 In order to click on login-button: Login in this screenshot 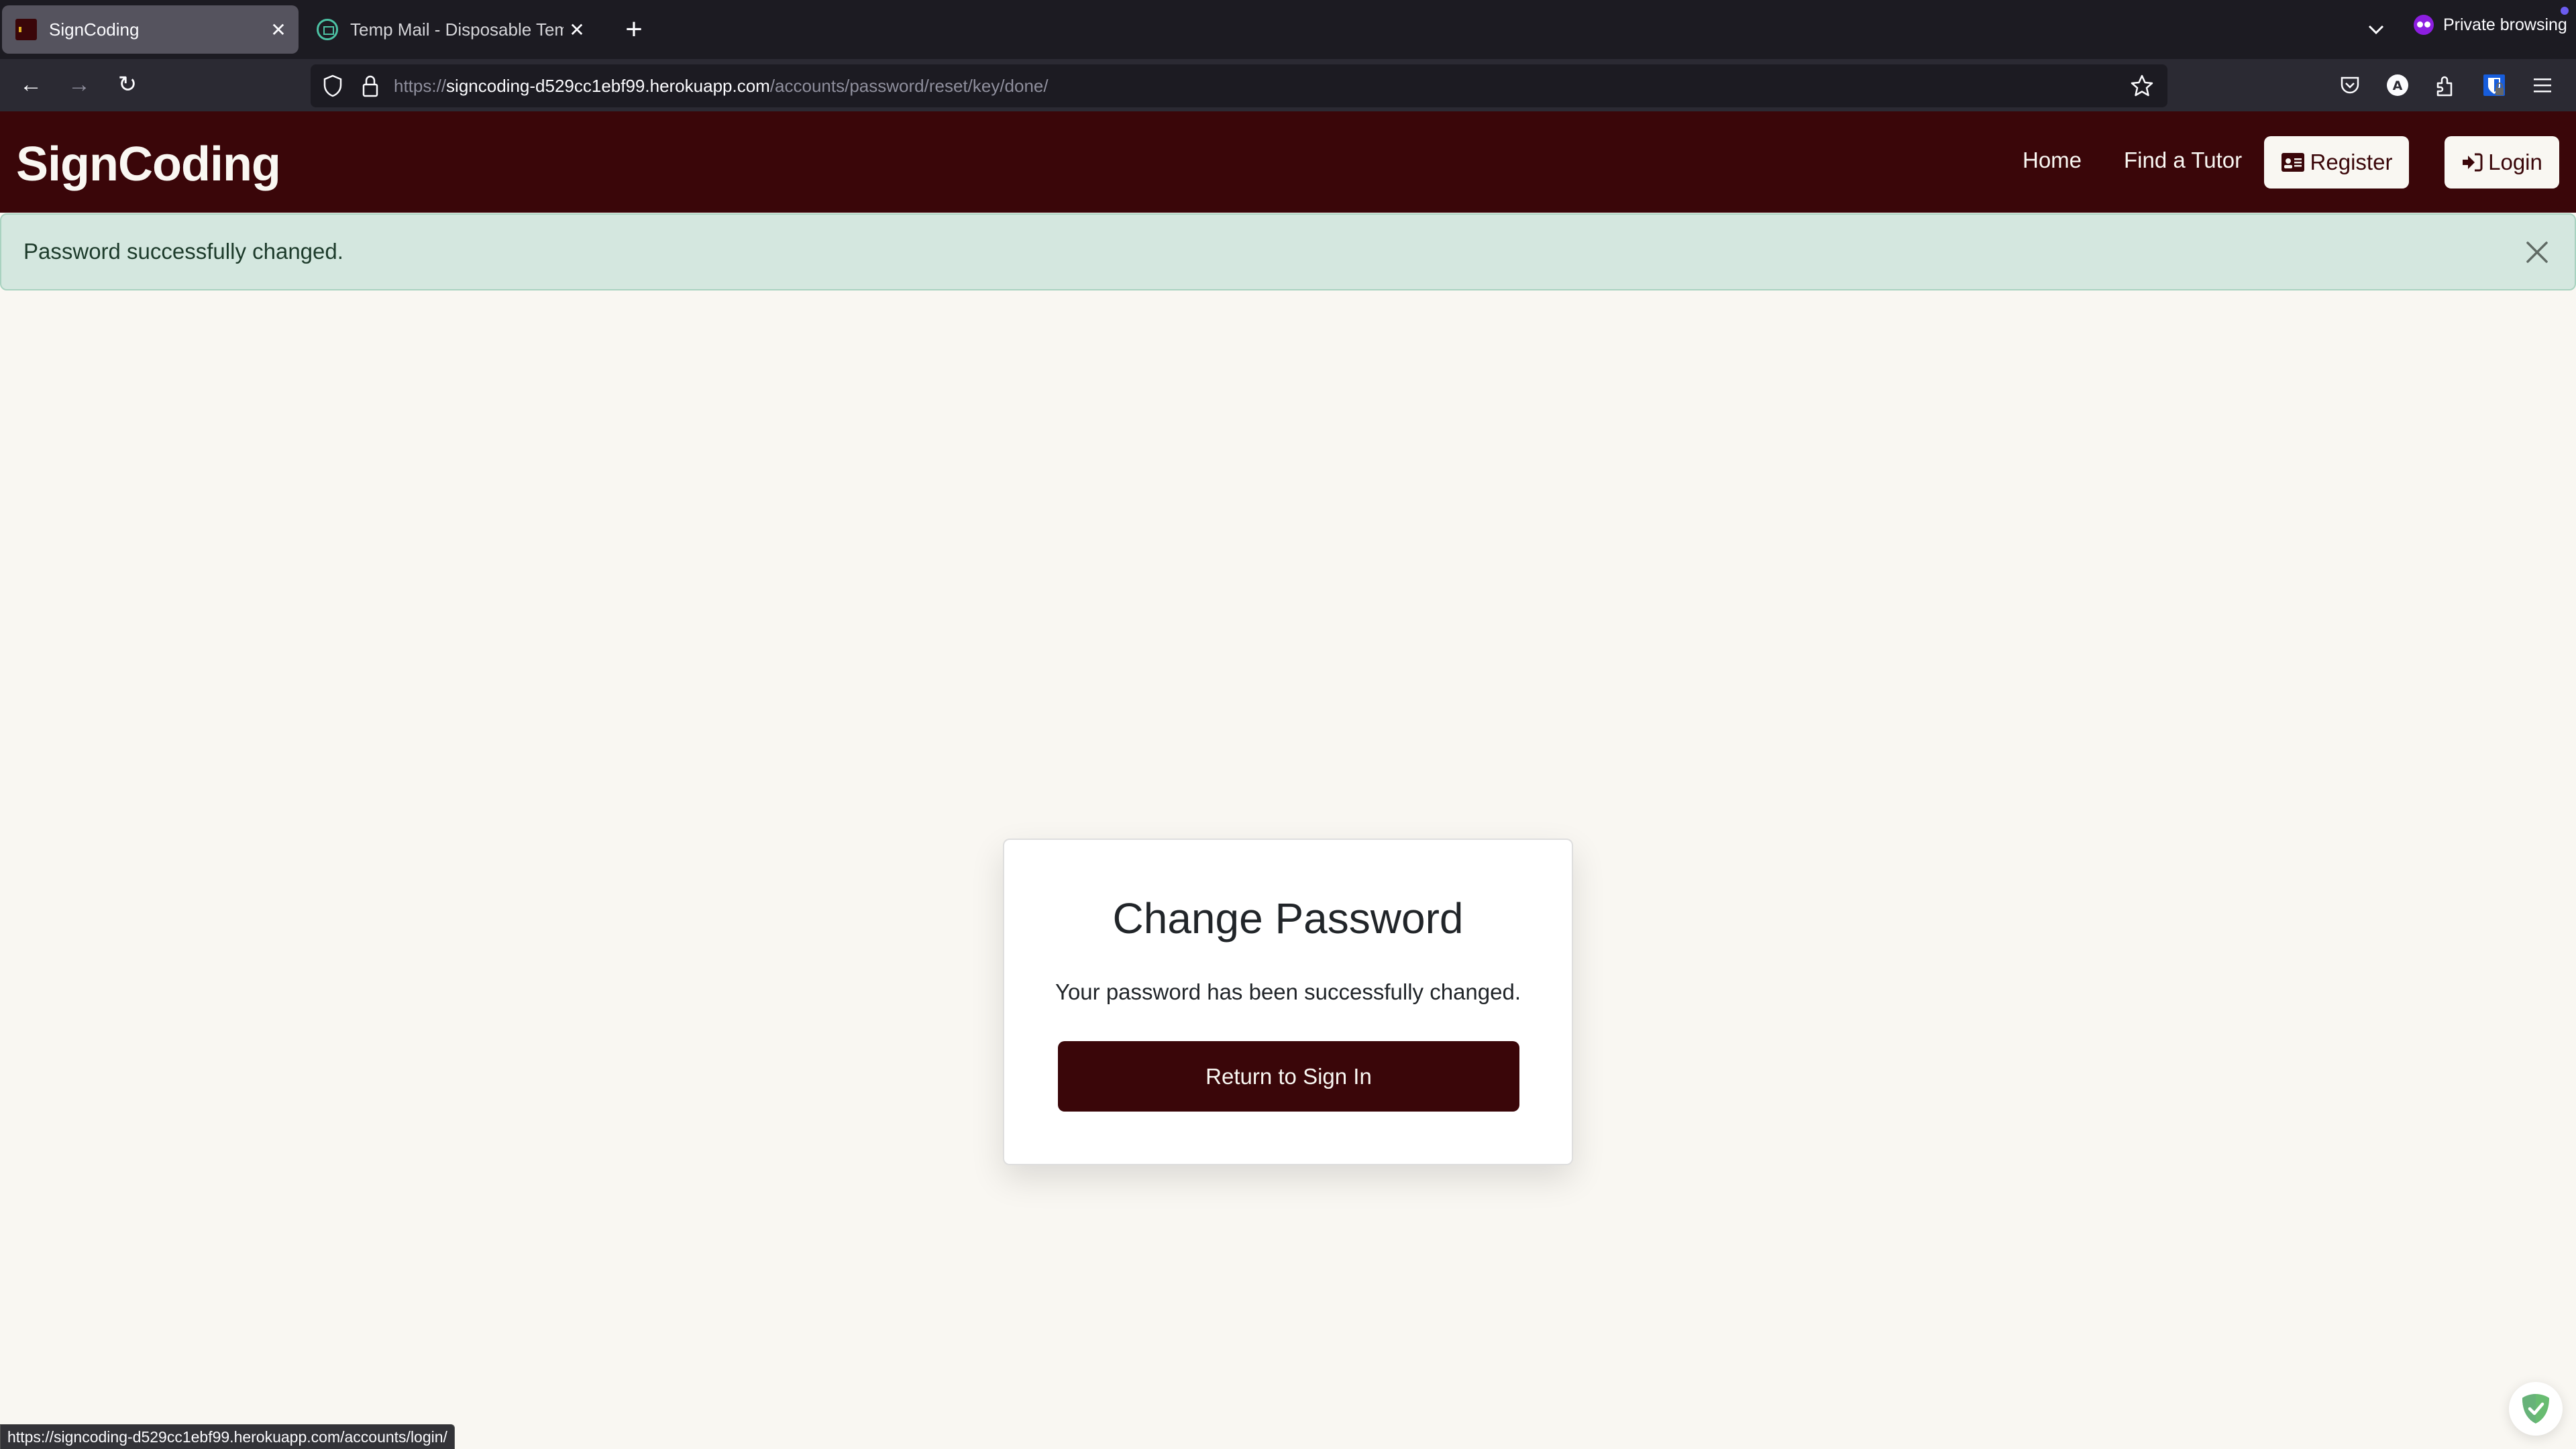, I will do `click(2502, 162)`.